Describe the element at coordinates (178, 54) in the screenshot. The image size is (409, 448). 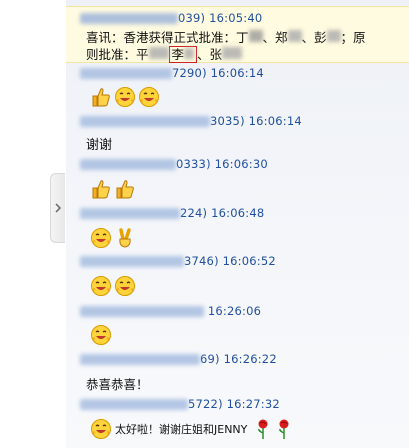
I see `highlighted-name-text: 李` at that location.